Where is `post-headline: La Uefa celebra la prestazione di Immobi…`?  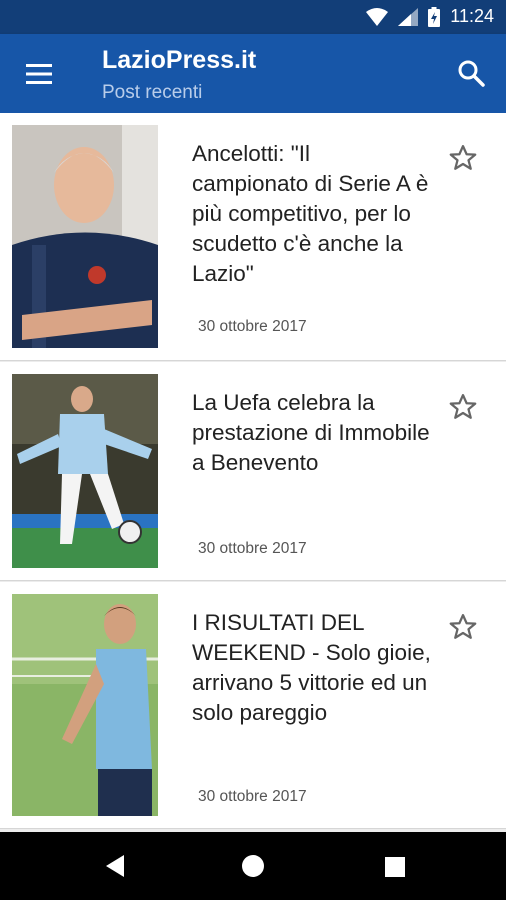
post-headline: La Uefa celebra la prestazione di Immobi… is located at coordinates (312, 433).